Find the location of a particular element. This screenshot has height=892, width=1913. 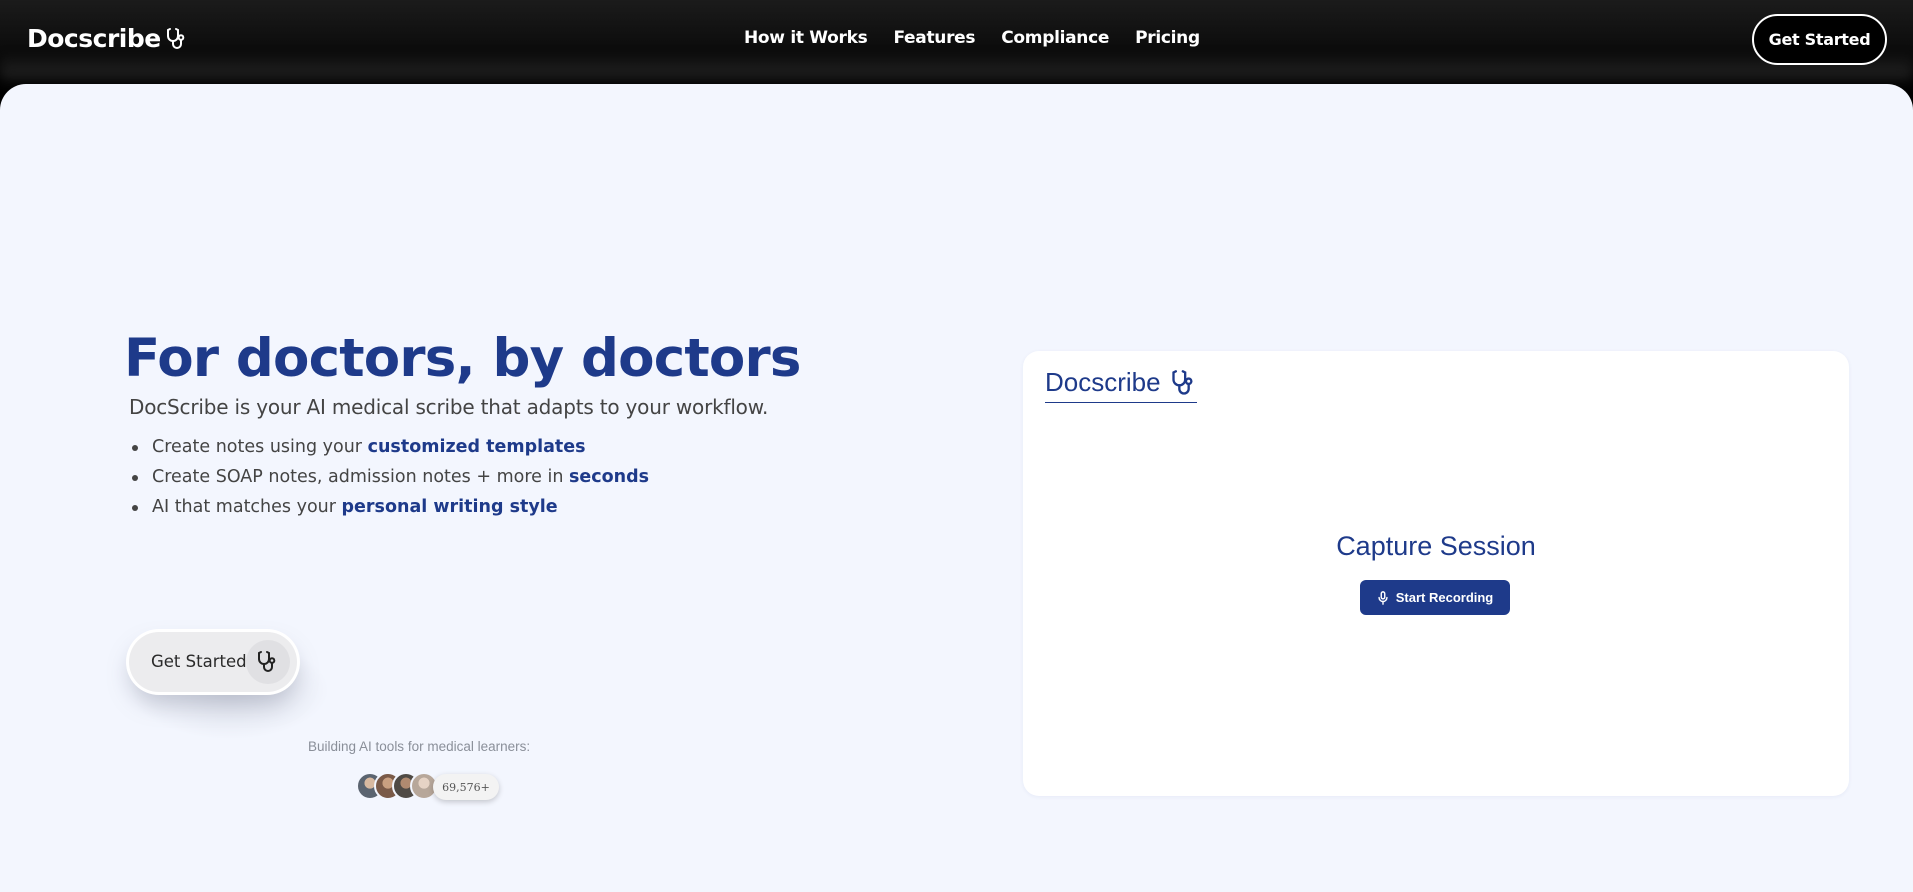

nav-links: How it Works Features Compliance Pricing is located at coordinates (972, 38).